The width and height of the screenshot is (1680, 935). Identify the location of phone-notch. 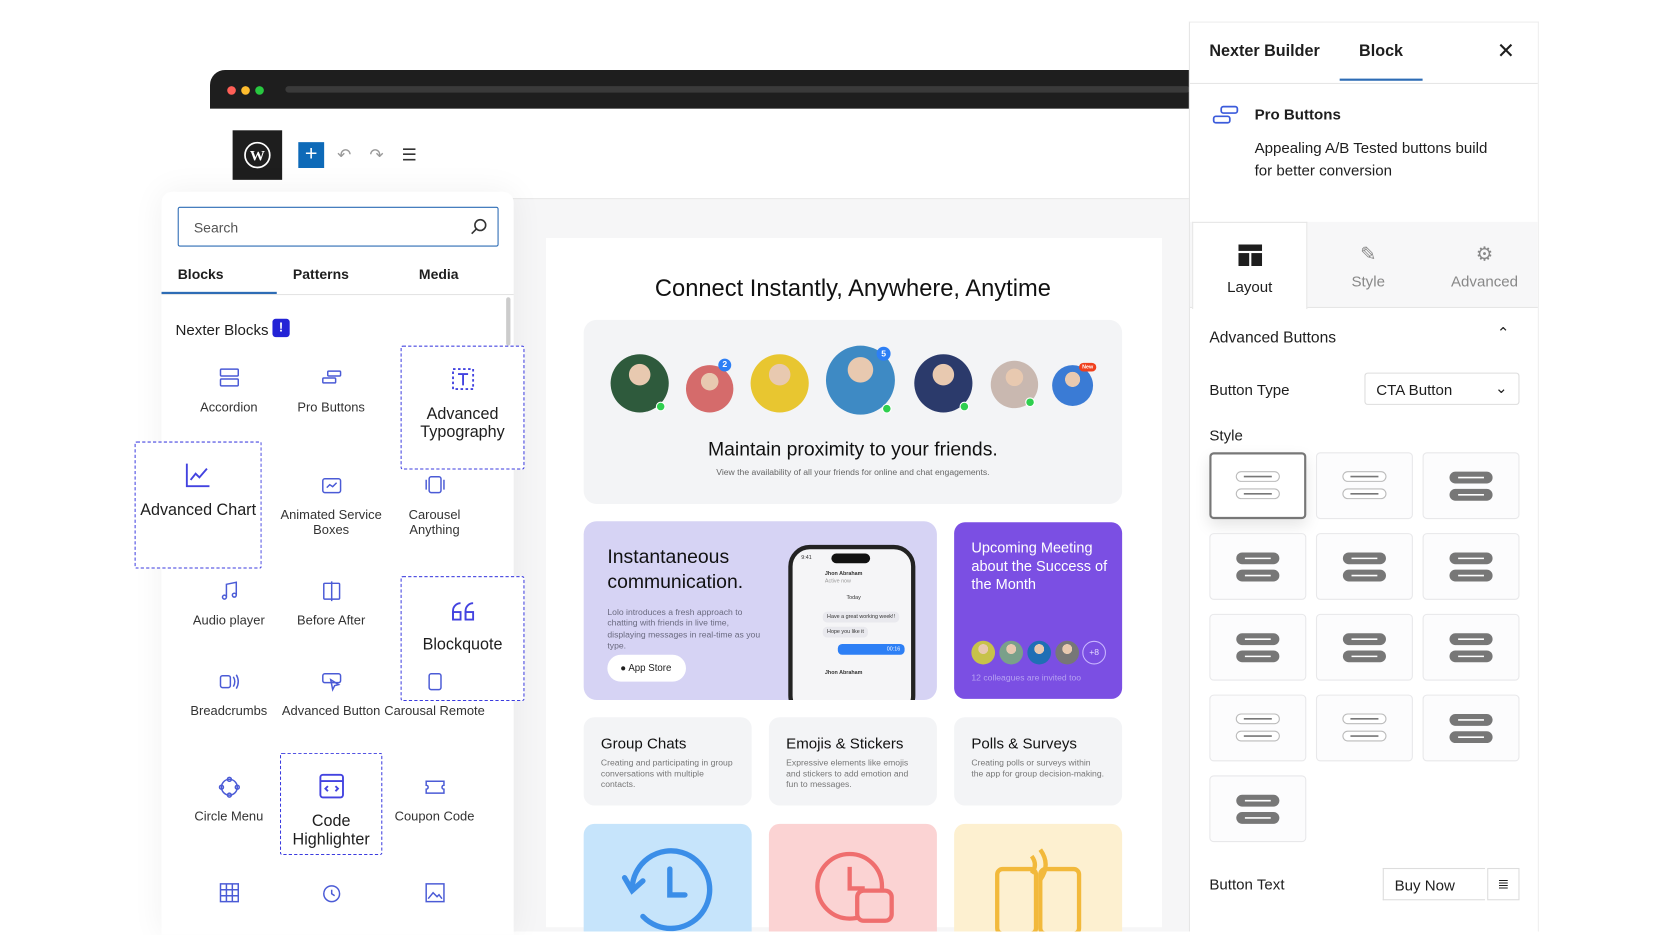
(851, 558).